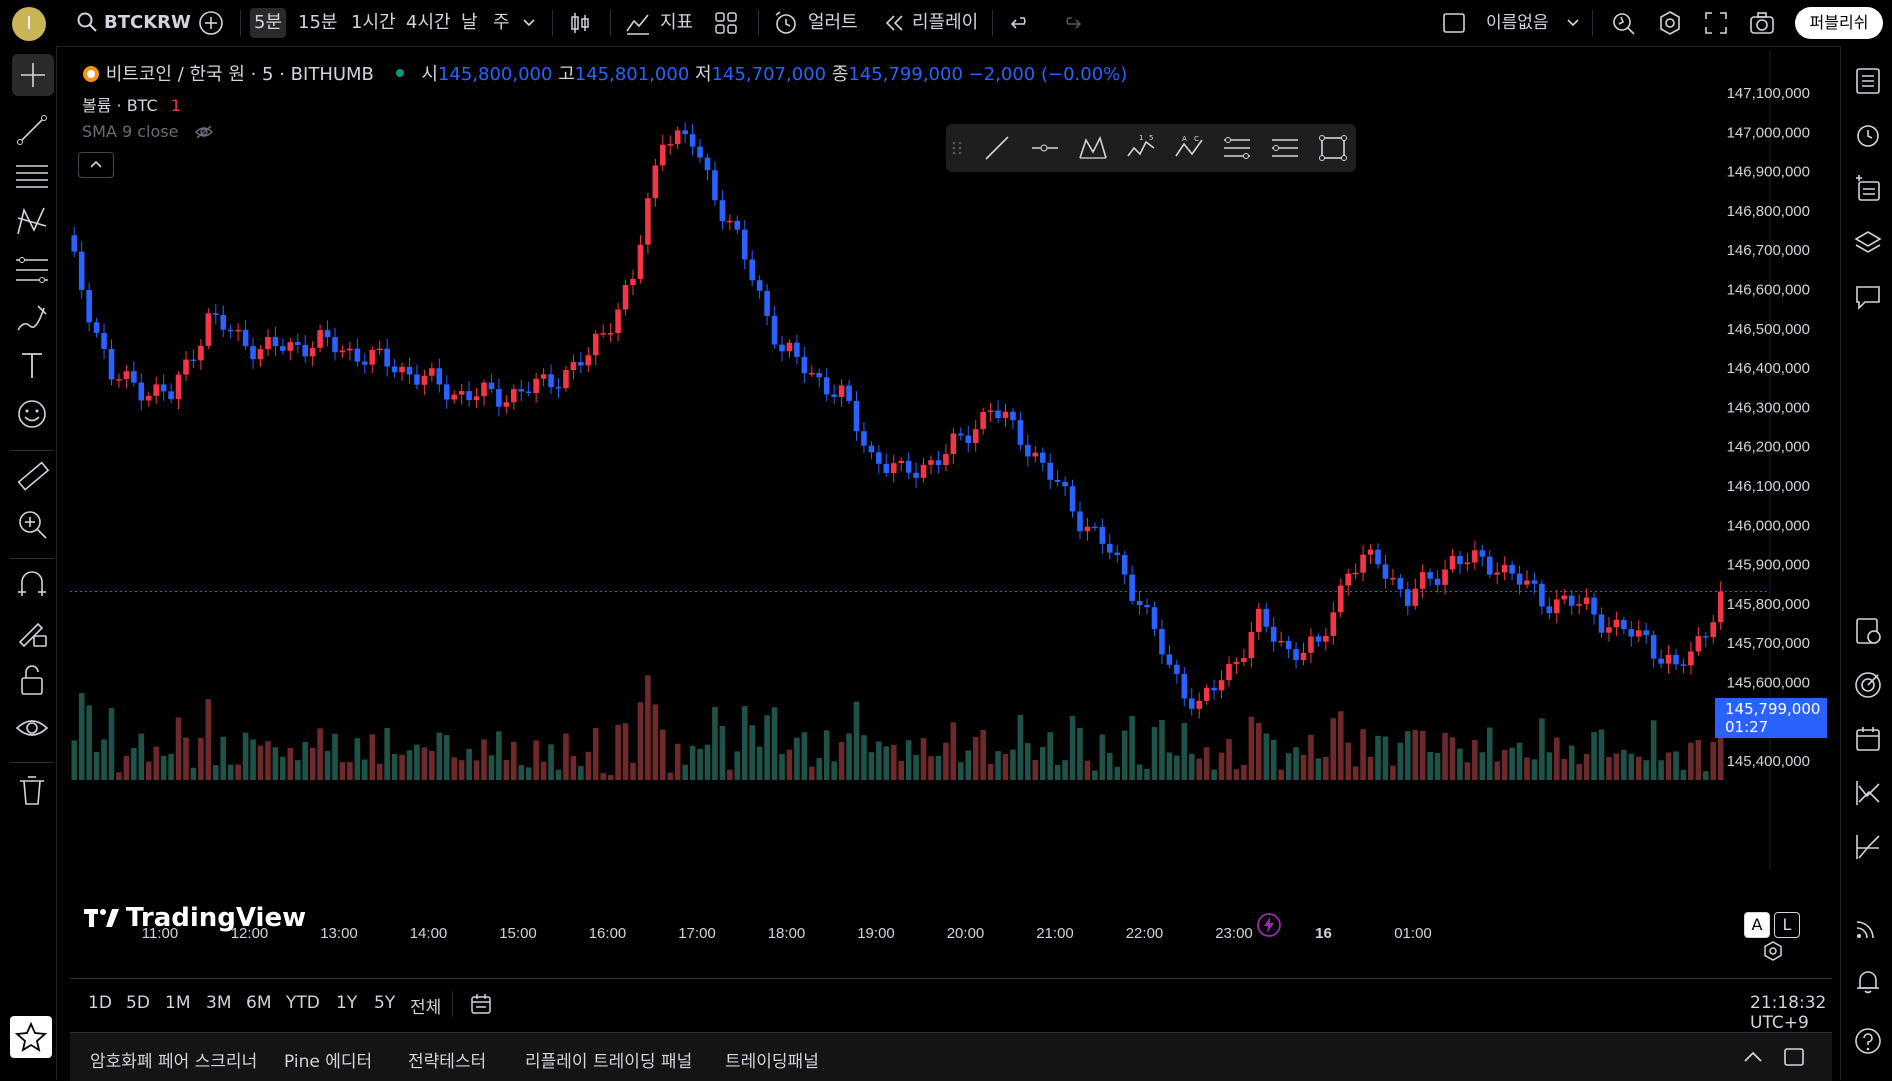  I want to click on brush-icon, so click(32, 318).